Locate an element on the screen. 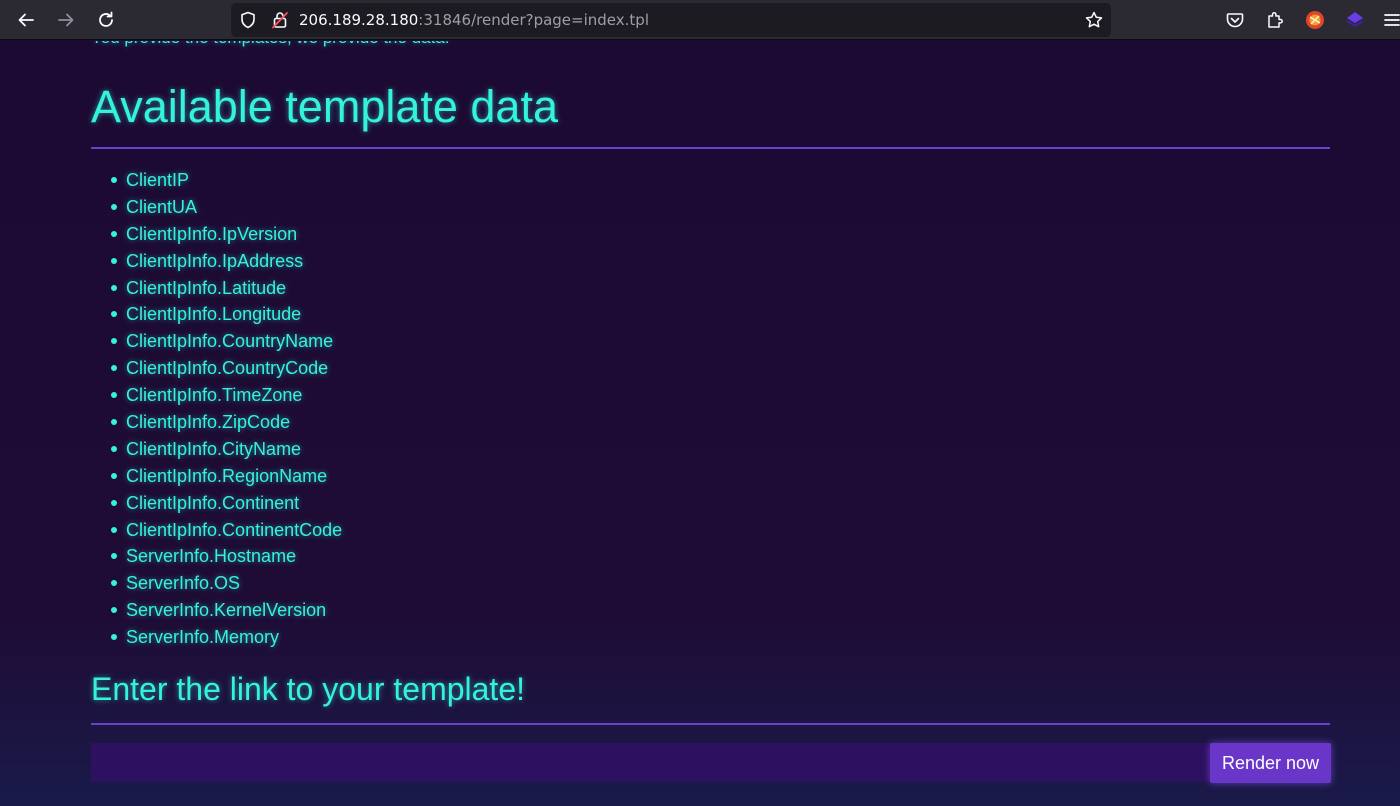  list-item-label: ClientIpInfo.CountryName is located at coordinates (230, 341).